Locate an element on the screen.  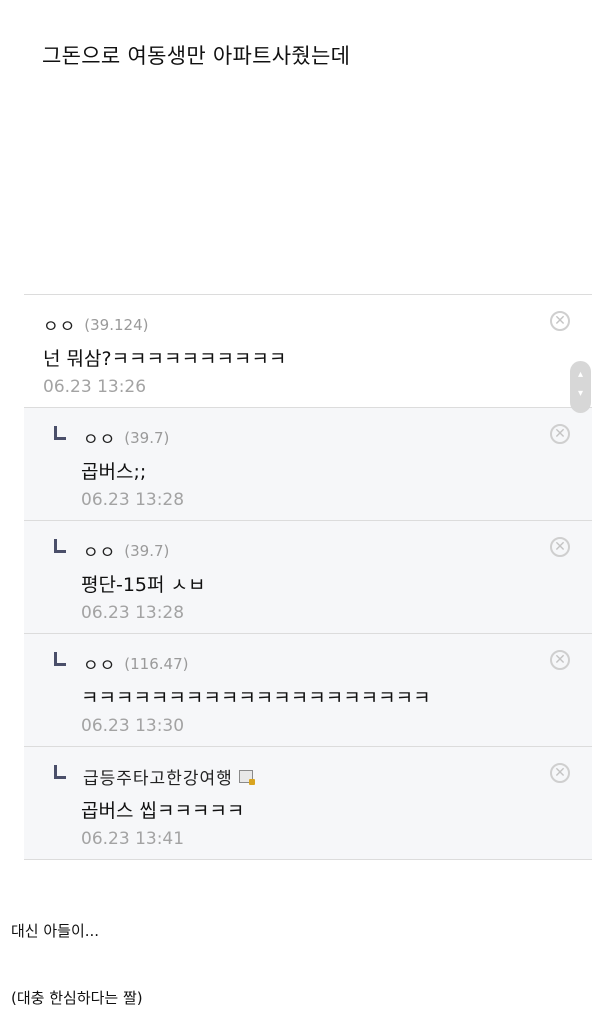
comment-ip: (116.47) is located at coordinates (156, 663).